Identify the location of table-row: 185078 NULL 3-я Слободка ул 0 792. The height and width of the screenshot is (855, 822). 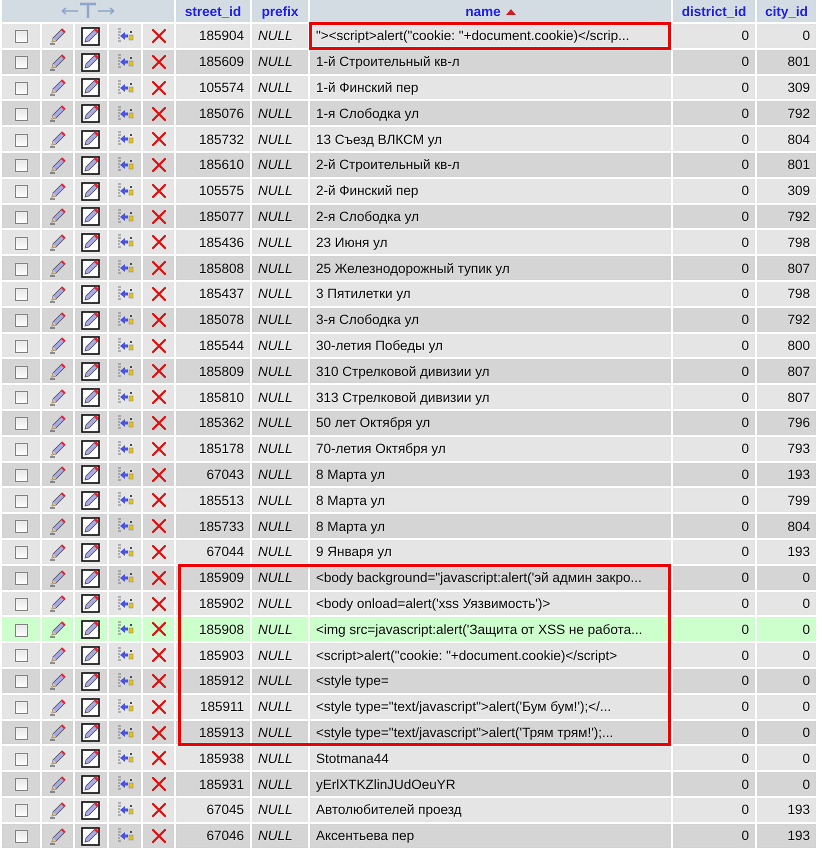
(409, 320).